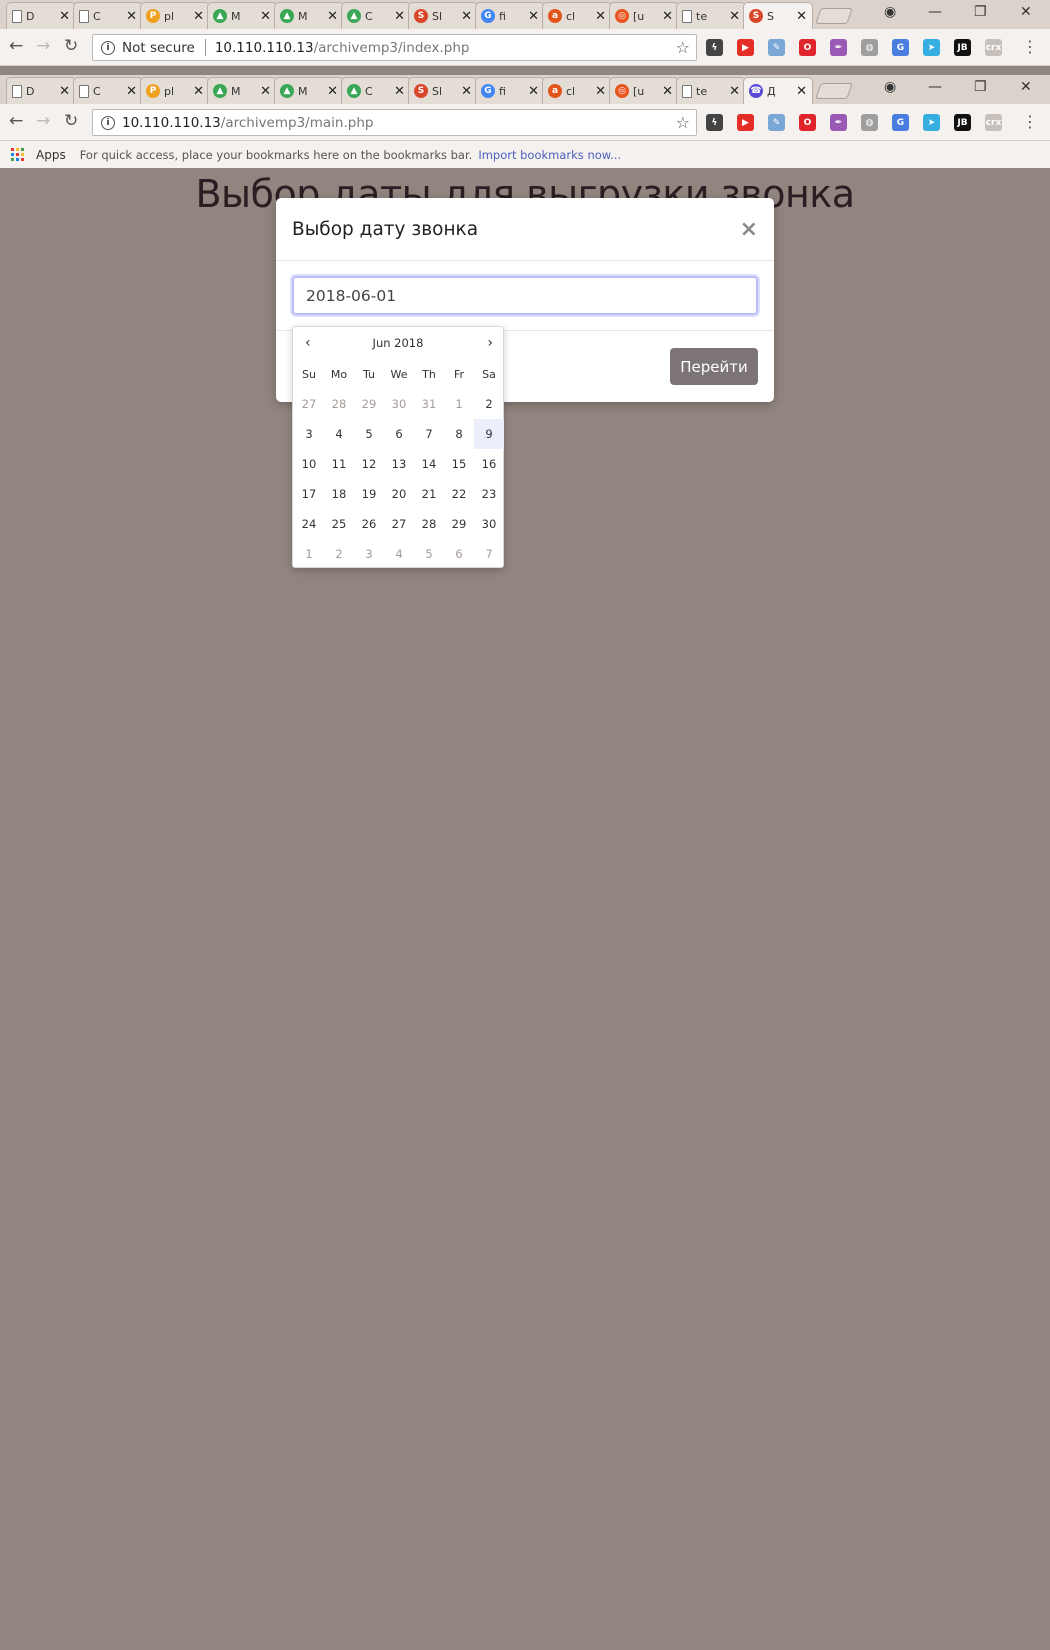 The width and height of the screenshot is (1050, 1650). Describe the element at coordinates (175, 15) in the screenshot. I see `browser-tab: Ppl ✕` at that location.